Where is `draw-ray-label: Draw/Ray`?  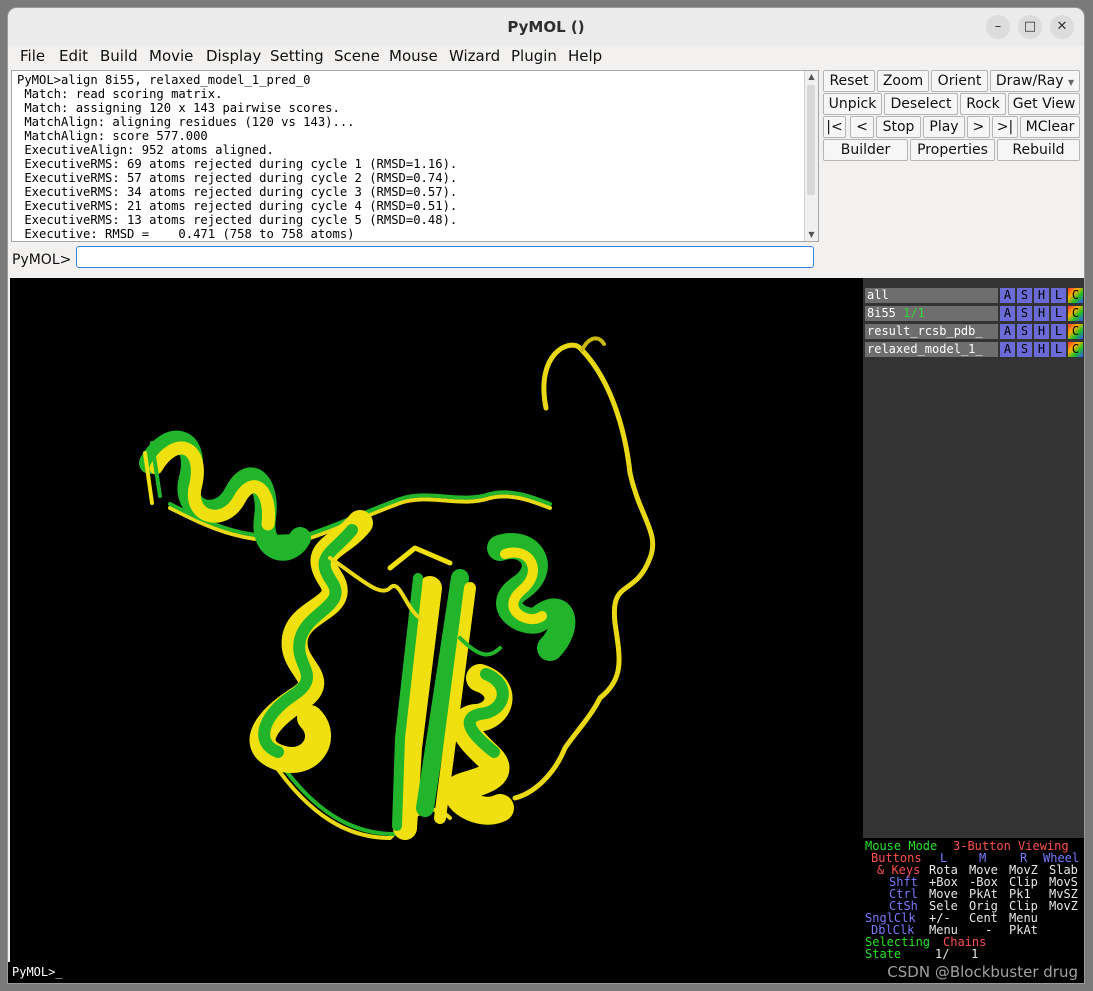 draw-ray-label: Draw/Ray is located at coordinates (1029, 81).